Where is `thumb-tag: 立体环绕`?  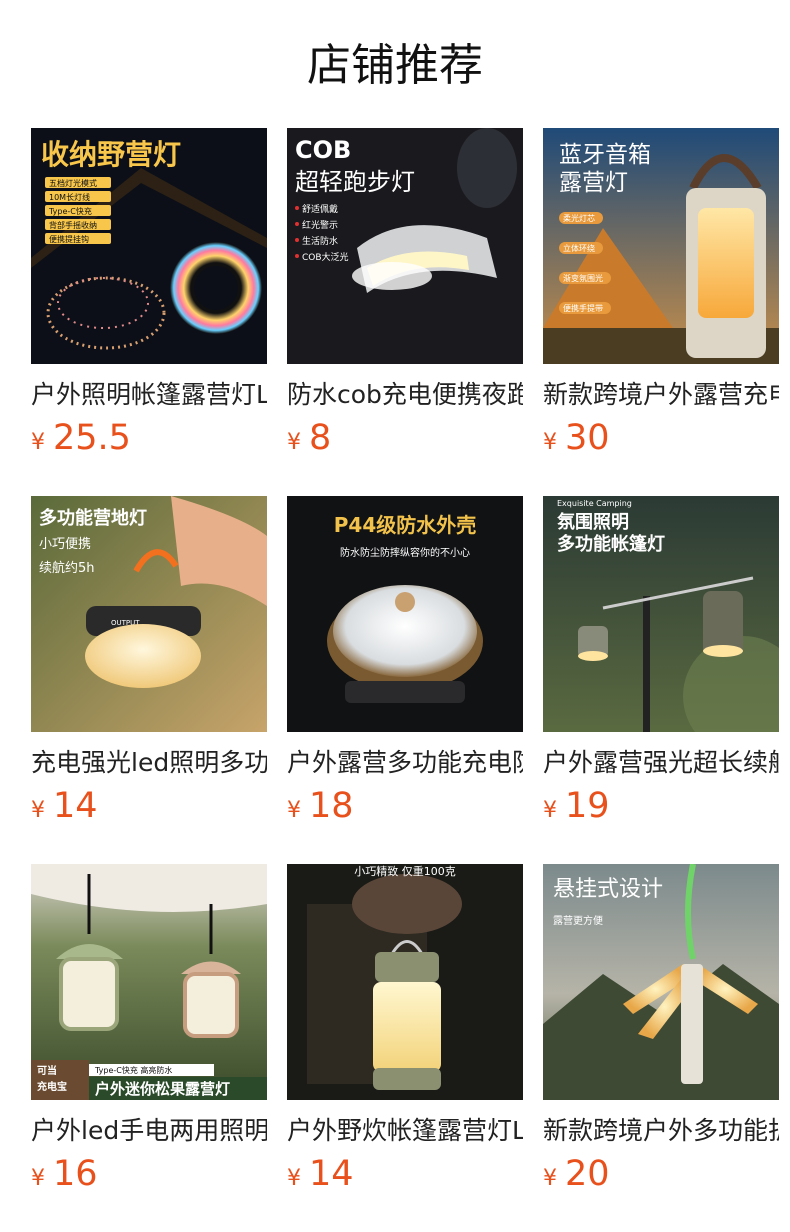 thumb-tag: 立体环绕 is located at coordinates (579, 248).